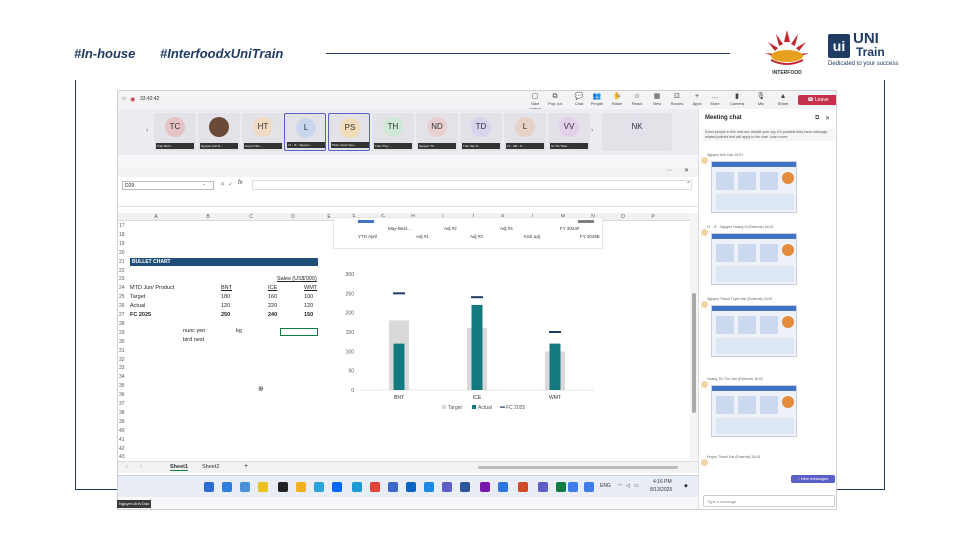 Image resolution: width=960 pixels, height=540 pixels. I want to click on row-number: 23, so click(124, 279).